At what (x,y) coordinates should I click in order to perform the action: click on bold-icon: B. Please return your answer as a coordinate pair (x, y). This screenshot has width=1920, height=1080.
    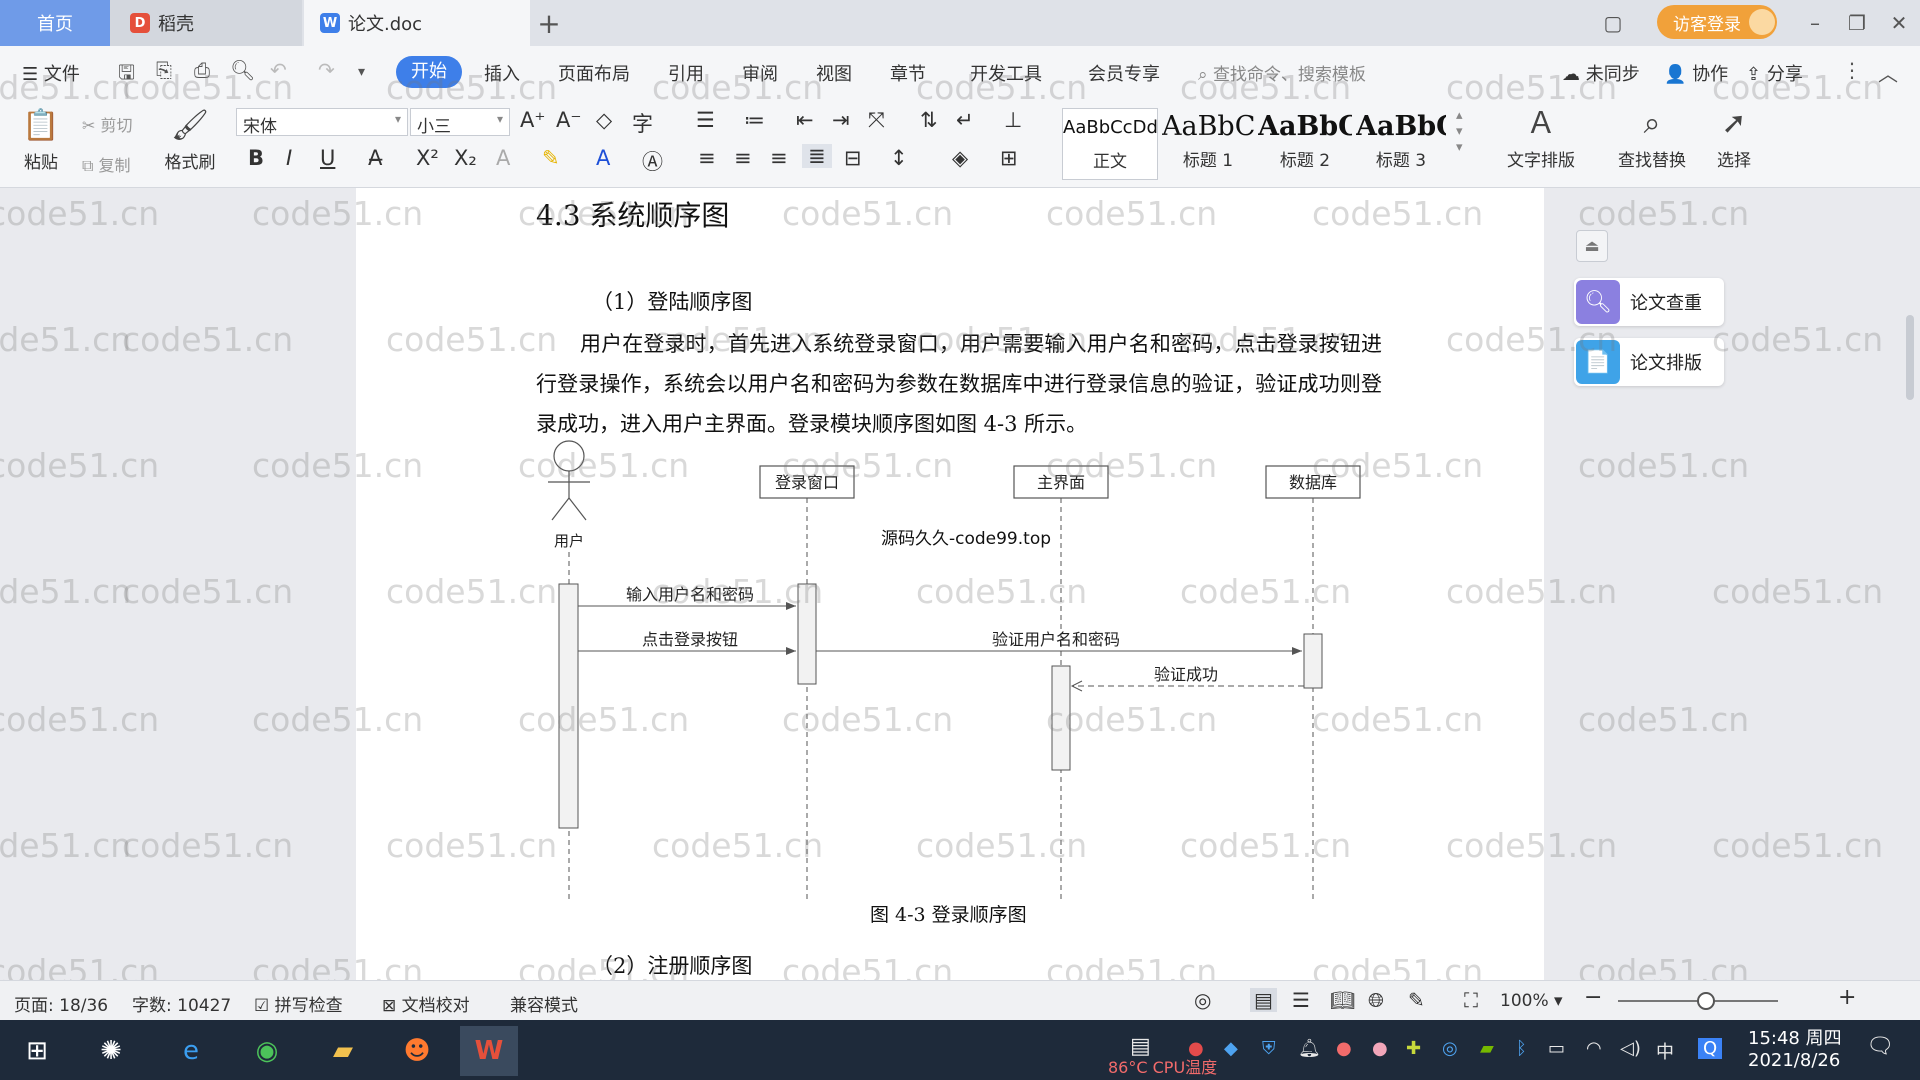
    Looking at the image, I should click on (256, 158).